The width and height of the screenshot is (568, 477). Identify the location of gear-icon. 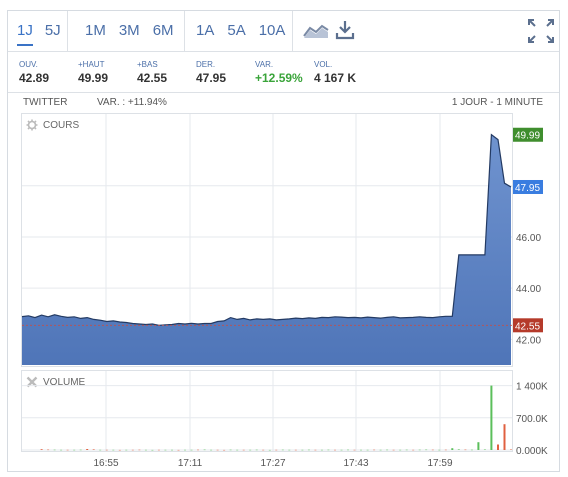
(32, 125).